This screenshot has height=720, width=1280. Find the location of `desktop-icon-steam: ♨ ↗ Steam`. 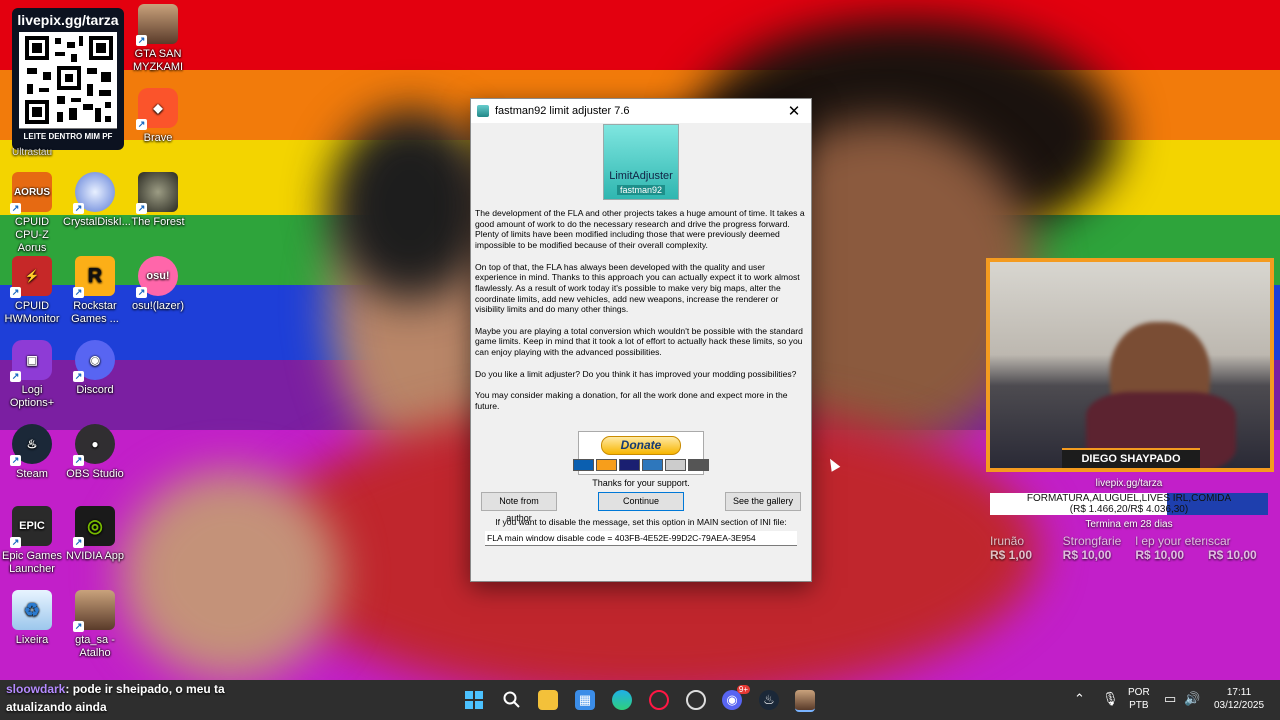

desktop-icon-steam: ♨ ↗ Steam is located at coordinates (32, 452).